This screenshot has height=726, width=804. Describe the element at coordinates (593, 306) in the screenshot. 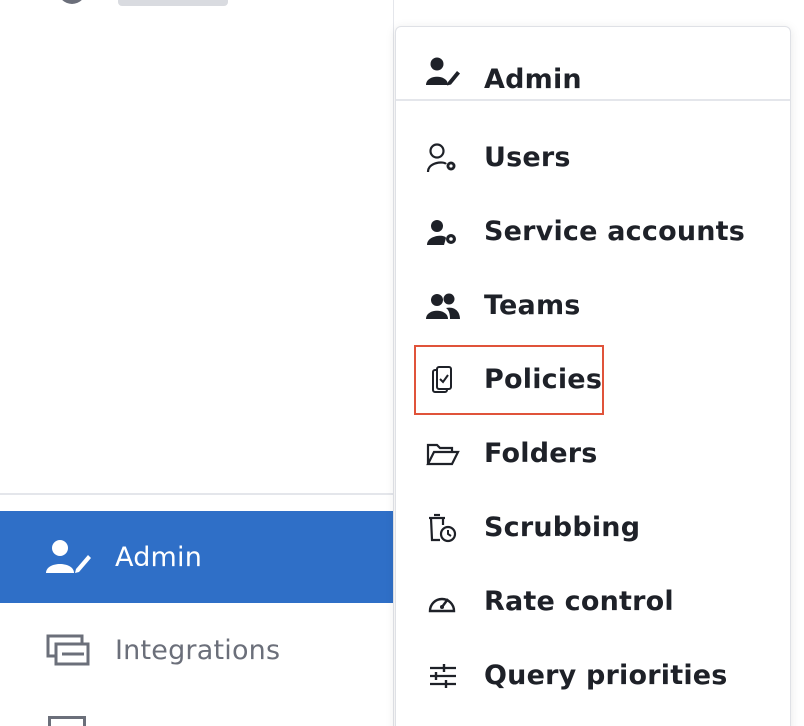

I see `menu-item-teams: Teams` at that location.